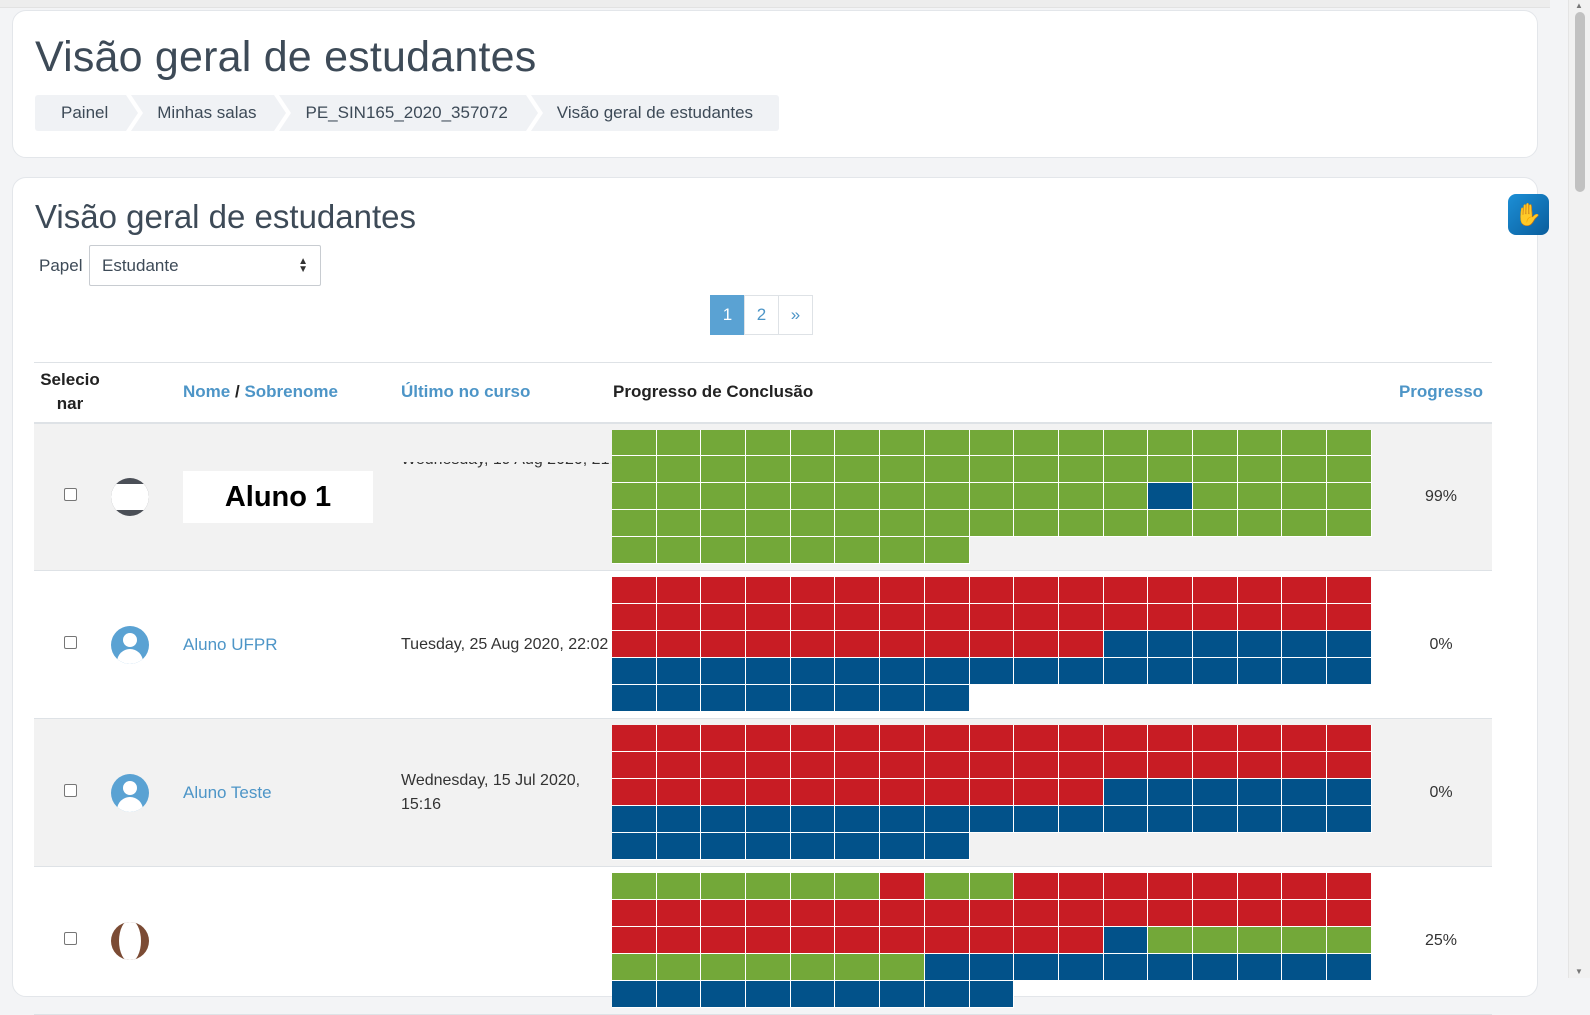 The image size is (1590, 1015). What do you see at coordinates (761, 315) in the screenshot?
I see `page-2-button: 2` at bounding box center [761, 315].